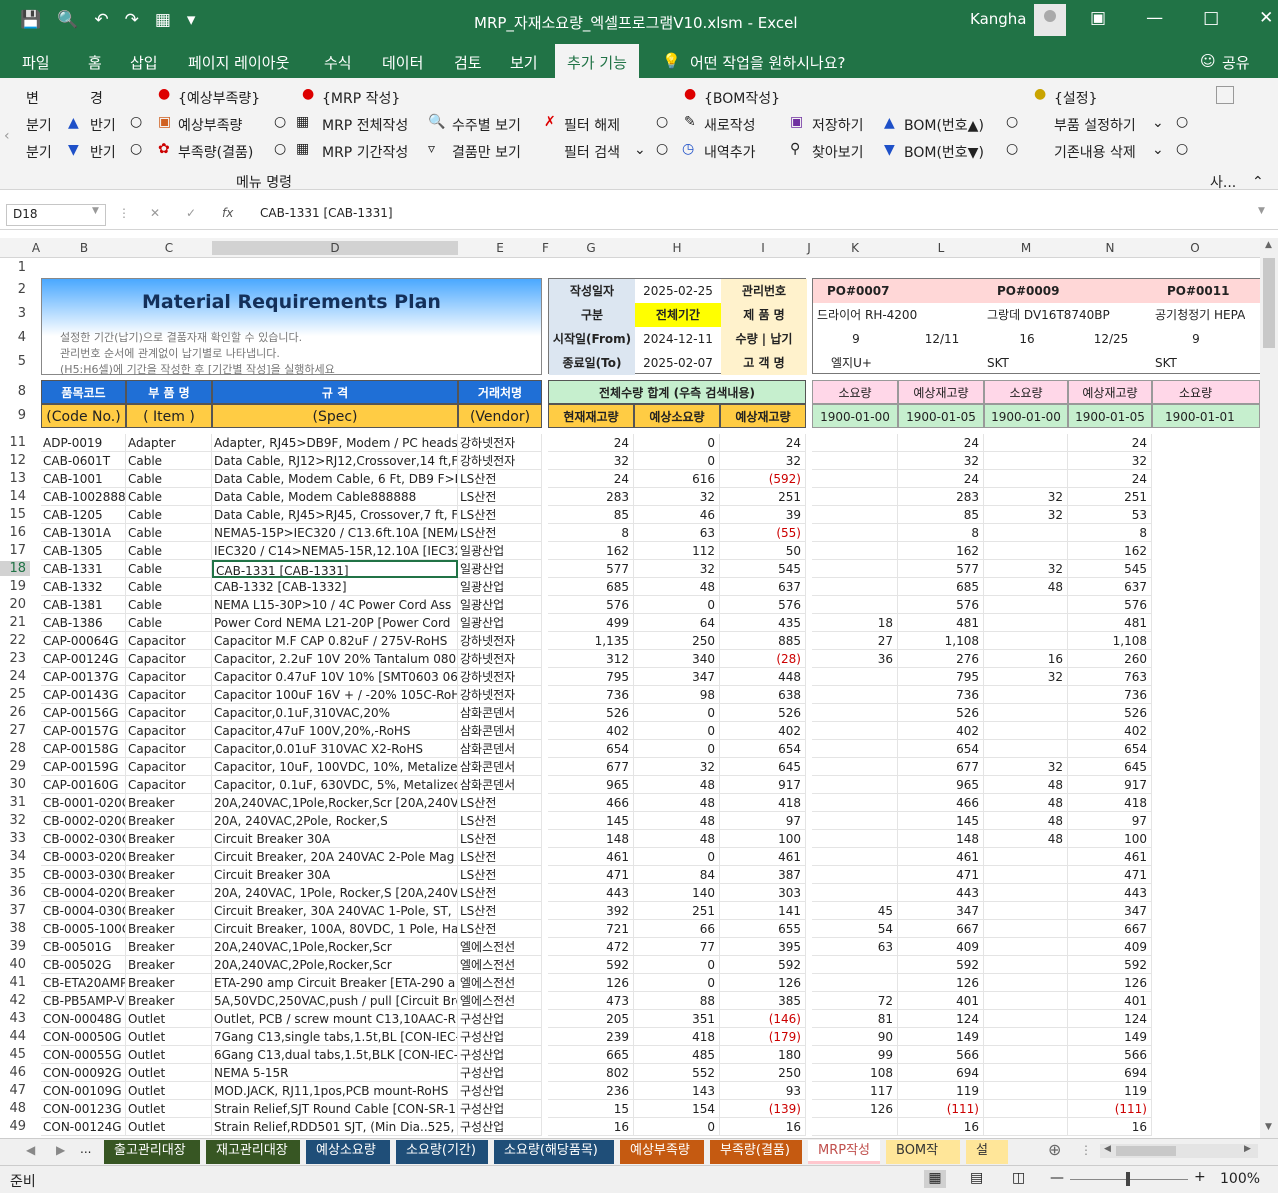 The width and height of the screenshot is (1278, 1193). Describe the element at coordinates (524, 62) in the screenshot. I see `tab-view: 보기` at that location.